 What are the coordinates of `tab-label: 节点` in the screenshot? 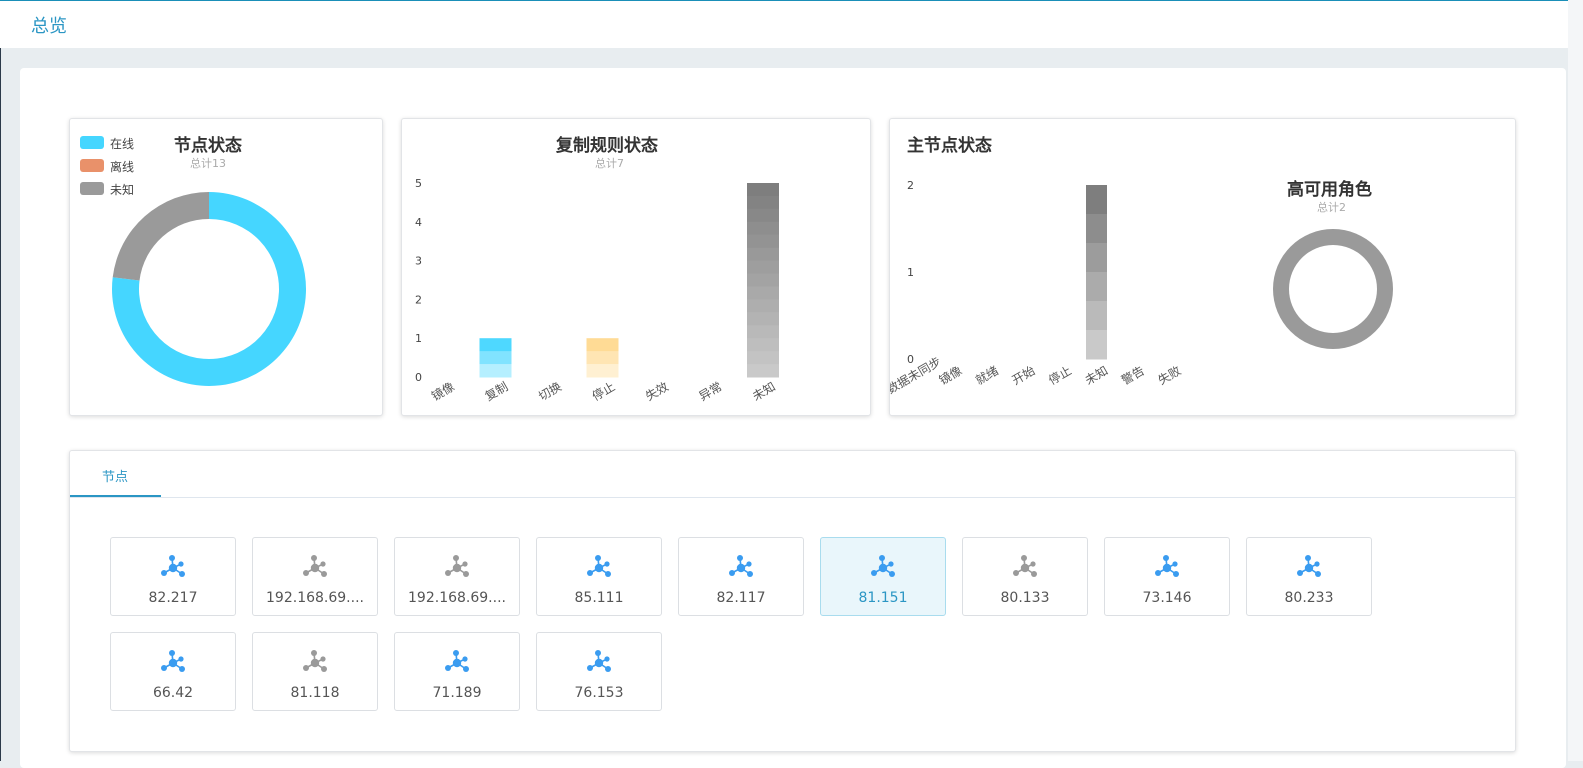 It's located at (115, 477).